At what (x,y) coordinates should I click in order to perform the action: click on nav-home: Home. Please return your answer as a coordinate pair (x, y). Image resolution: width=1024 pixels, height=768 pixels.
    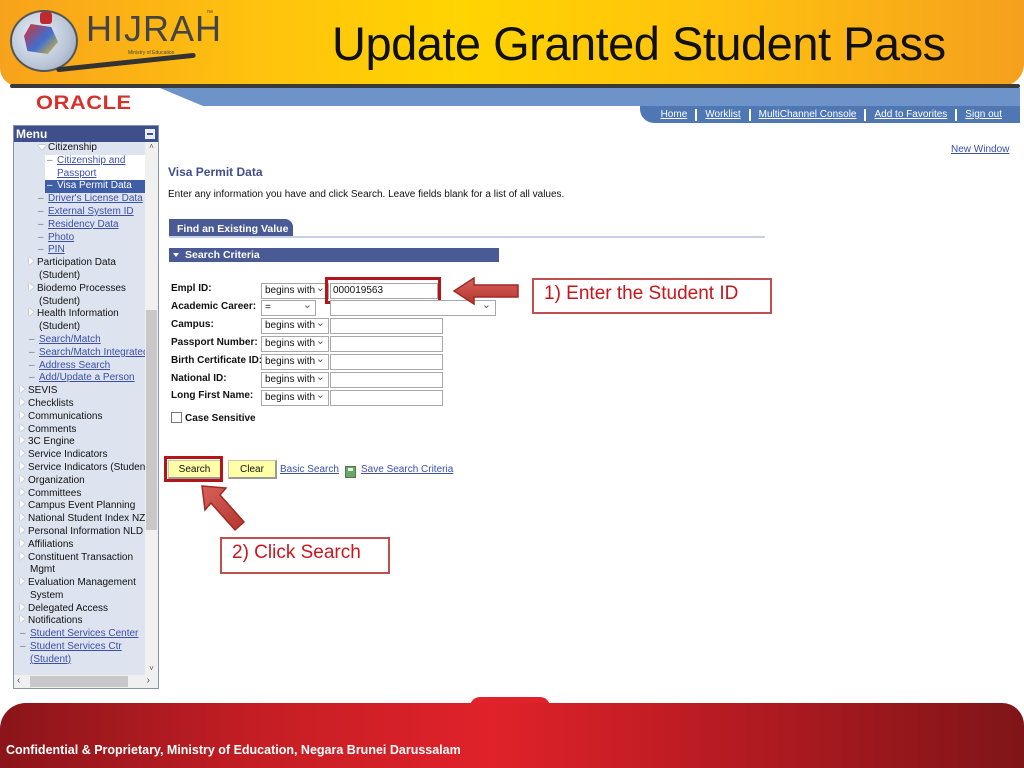
    Looking at the image, I should click on (674, 114).